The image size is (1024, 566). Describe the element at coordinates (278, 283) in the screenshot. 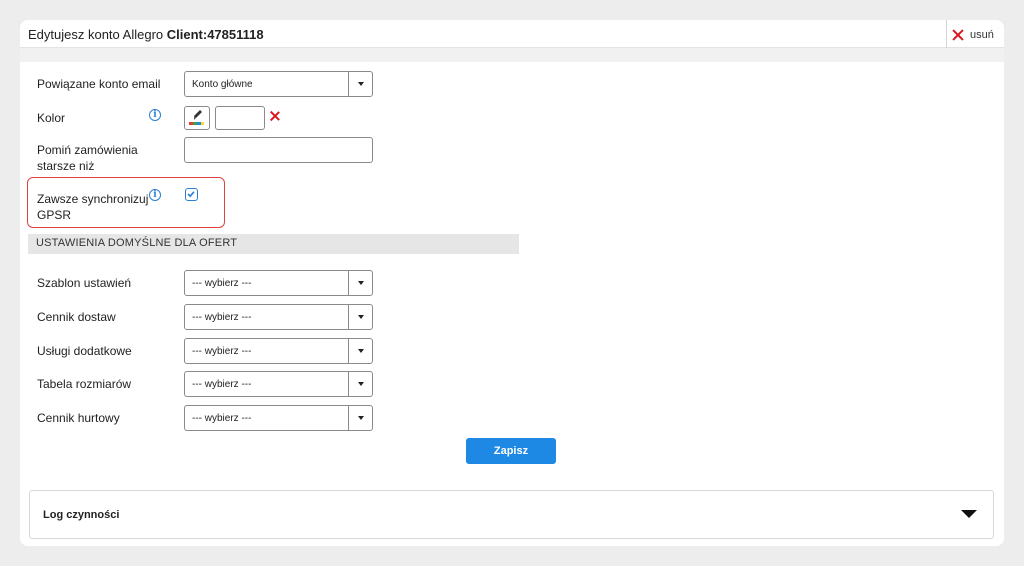

I see `template-select: --- wybierz ---` at that location.